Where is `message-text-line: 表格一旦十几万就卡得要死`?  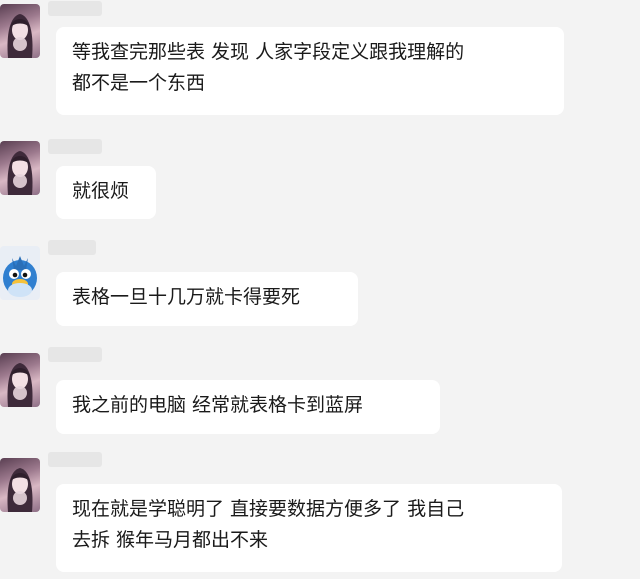 message-text-line: 表格一旦十几万就卡得要死 is located at coordinates (186, 297).